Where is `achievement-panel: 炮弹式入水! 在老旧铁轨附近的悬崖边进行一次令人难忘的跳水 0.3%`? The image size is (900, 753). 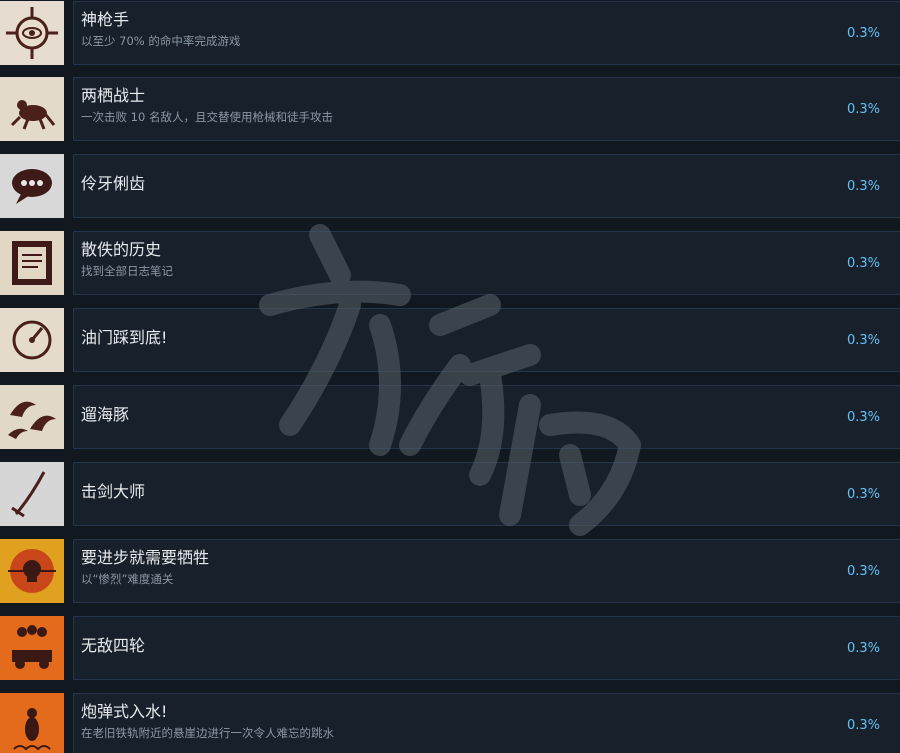 achievement-panel: 炮弹式入水! 在老旧铁轨附近的悬崖边进行一次令人难忘的跳水 0.3% is located at coordinates (486, 723).